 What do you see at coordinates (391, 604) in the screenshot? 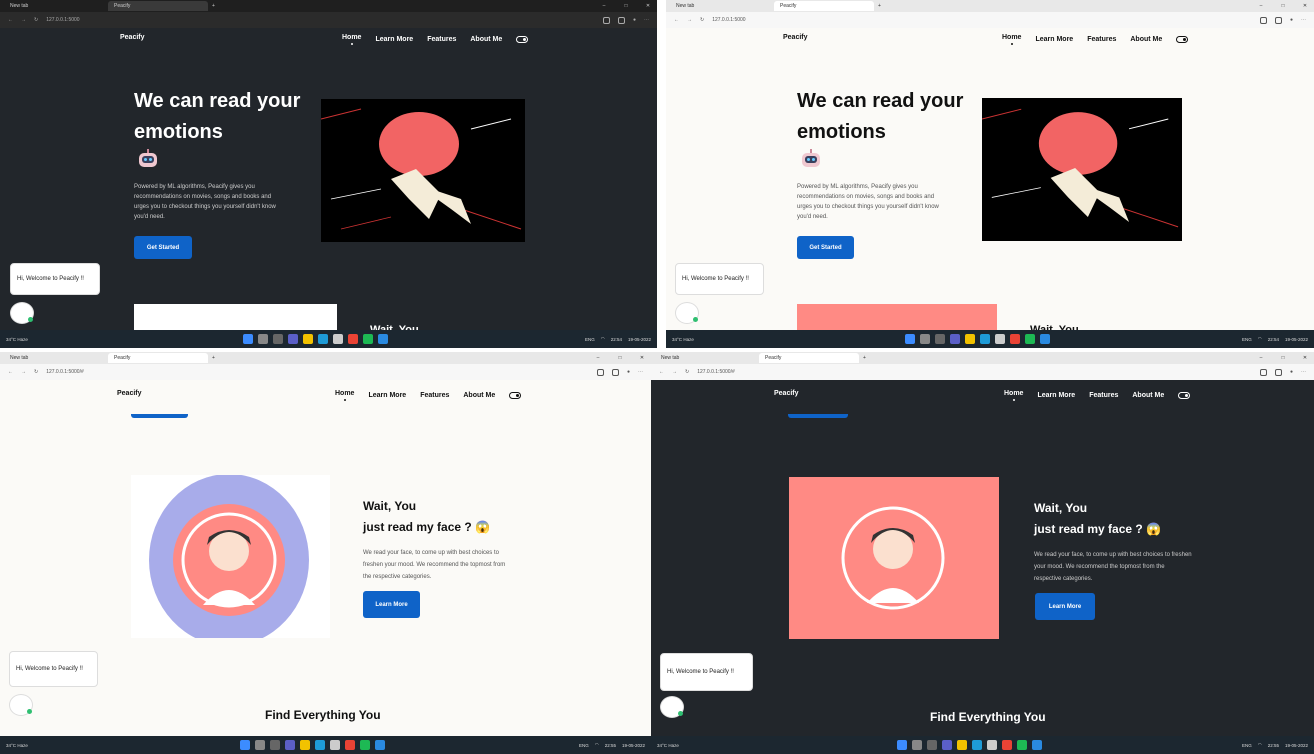
I see `learn-more-button: Learn More` at bounding box center [391, 604].